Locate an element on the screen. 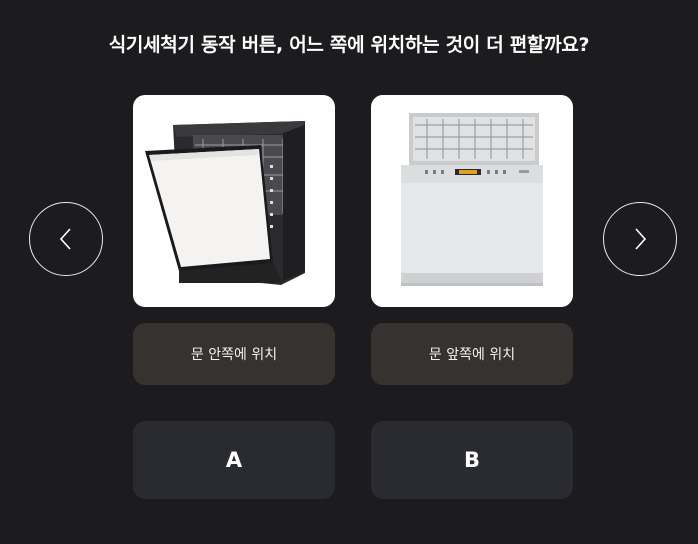 The height and width of the screenshot is (544, 698). option-a-image is located at coordinates (234, 201).